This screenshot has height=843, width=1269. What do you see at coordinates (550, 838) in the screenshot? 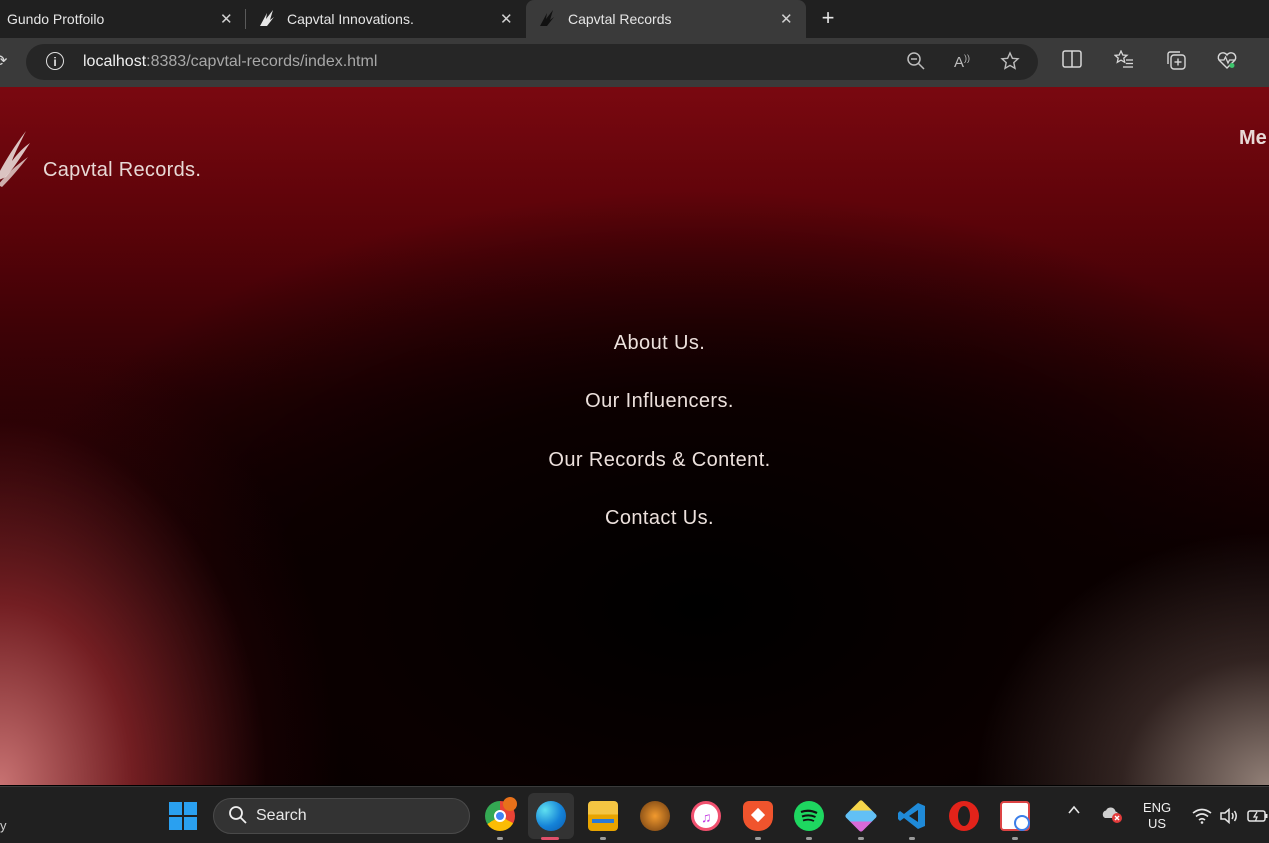
I see `active-indicator` at bounding box center [550, 838].